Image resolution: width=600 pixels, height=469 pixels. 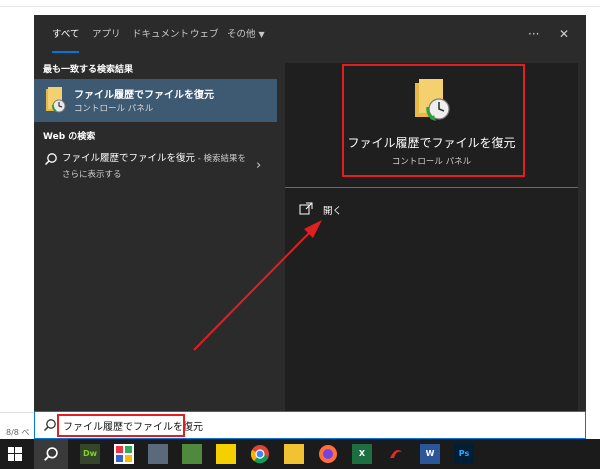 I want to click on firefox-icon, so click(x=328, y=454).